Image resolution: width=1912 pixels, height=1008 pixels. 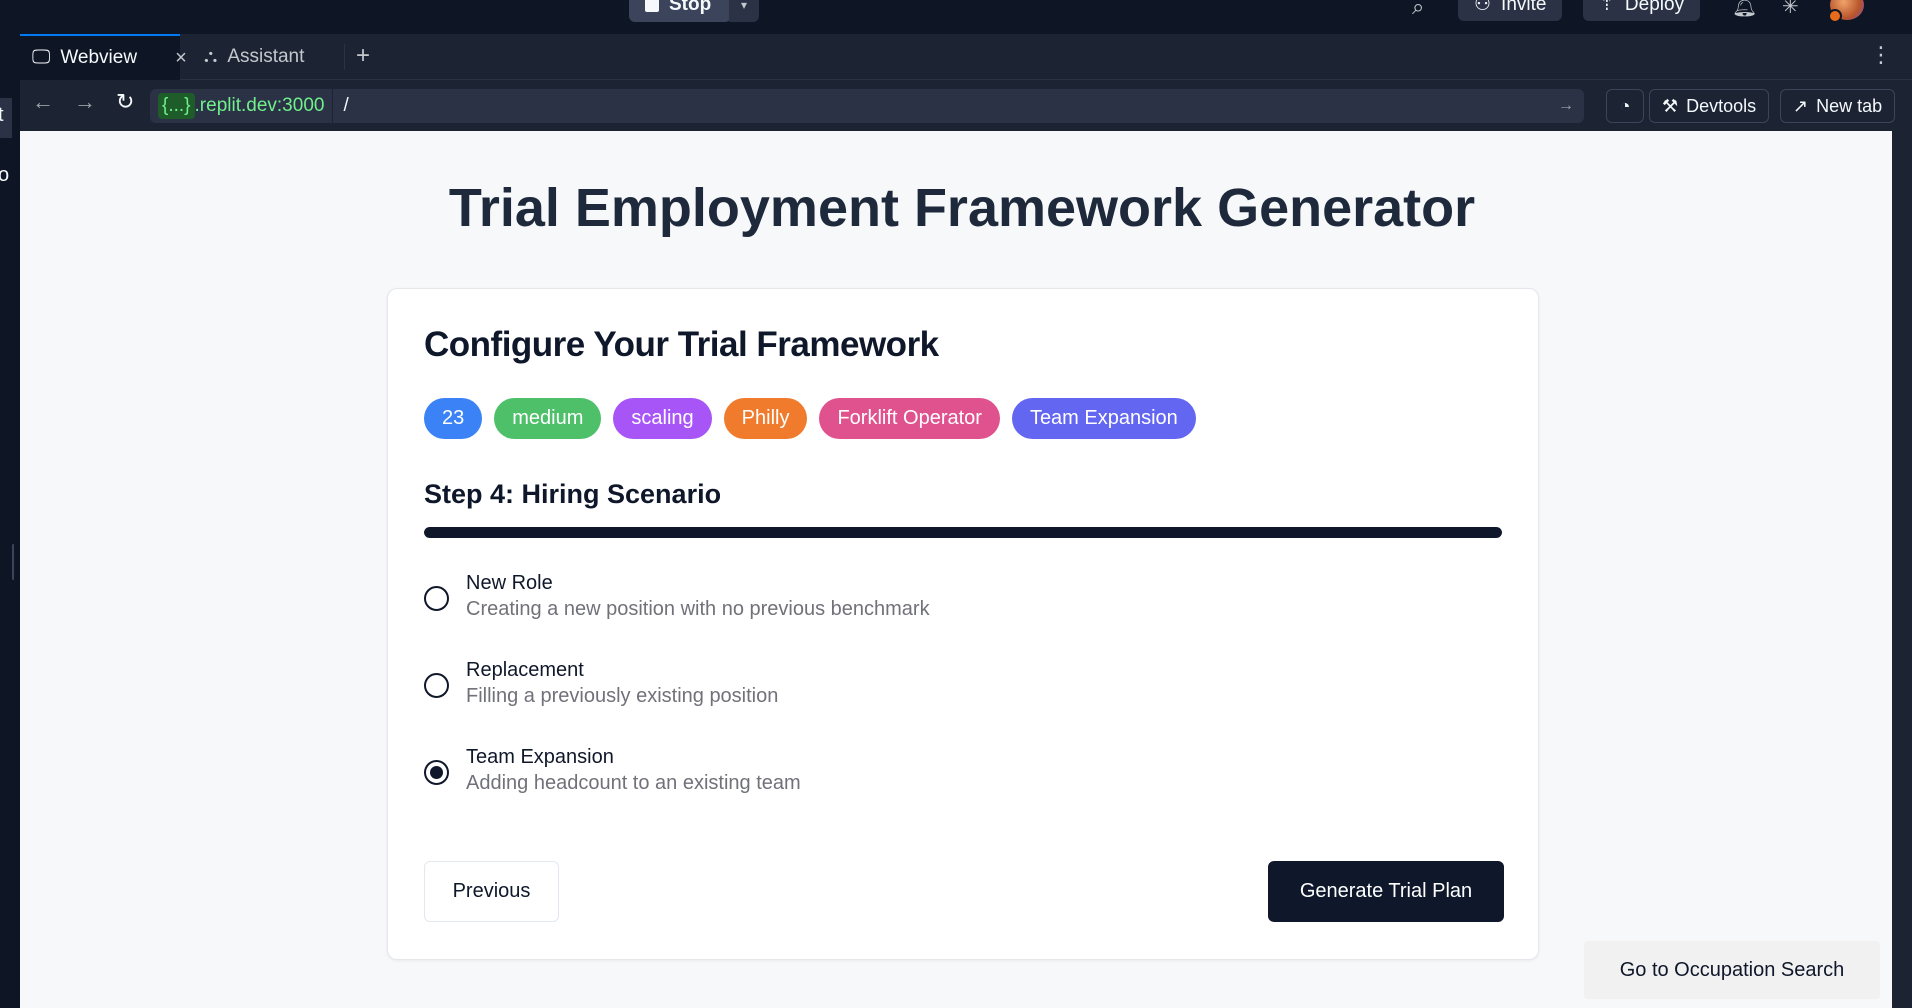 What do you see at coordinates (867, 106) in the screenshot?
I see `url-input: {...} .replit.dev:3000 / →` at bounding box center [867, 106].